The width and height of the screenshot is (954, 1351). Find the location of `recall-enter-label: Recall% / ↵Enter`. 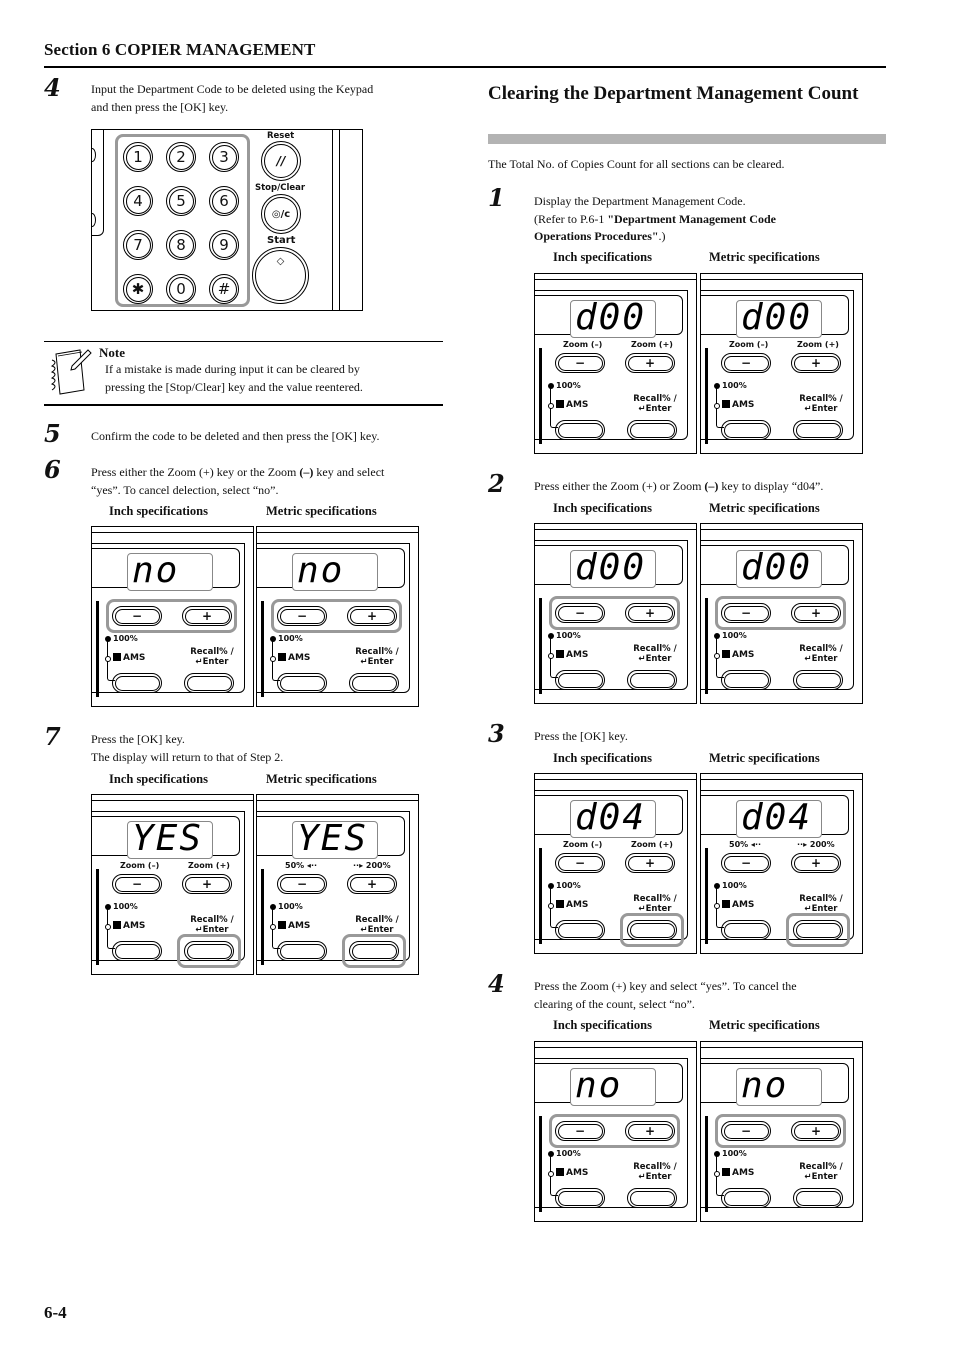

recall-enter-label: Recall% / ↵Enter is located at coordinates (212, 657).